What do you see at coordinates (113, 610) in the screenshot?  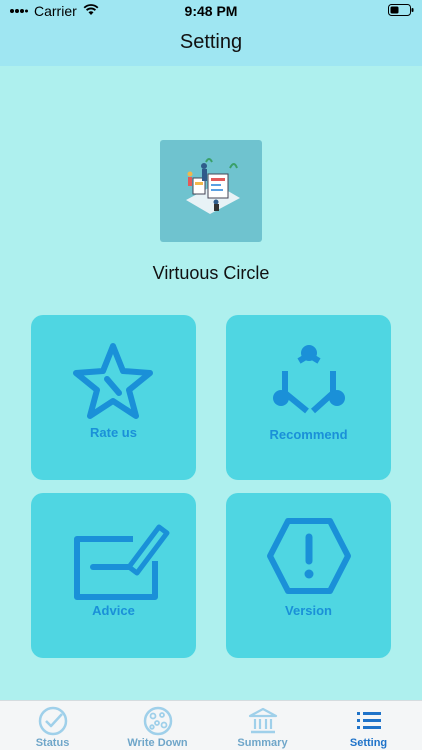 I see `advice-label: Advice` at bounding box center [113, 610].